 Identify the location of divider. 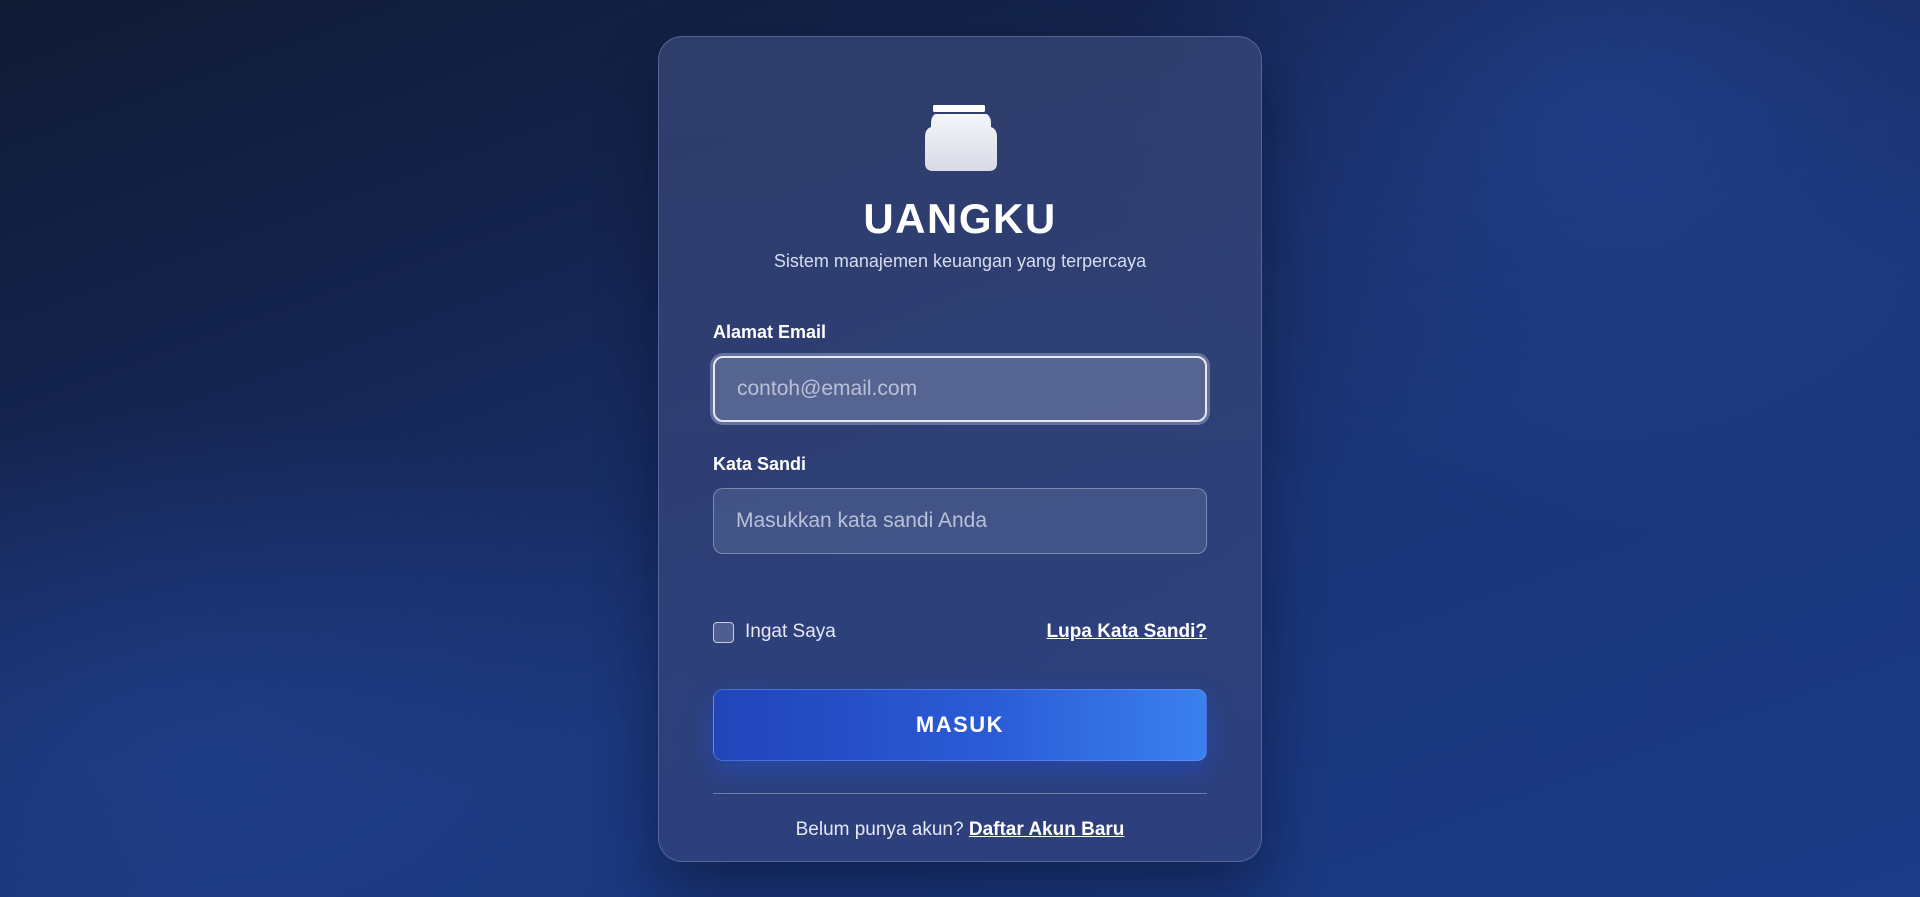
(960, 793).